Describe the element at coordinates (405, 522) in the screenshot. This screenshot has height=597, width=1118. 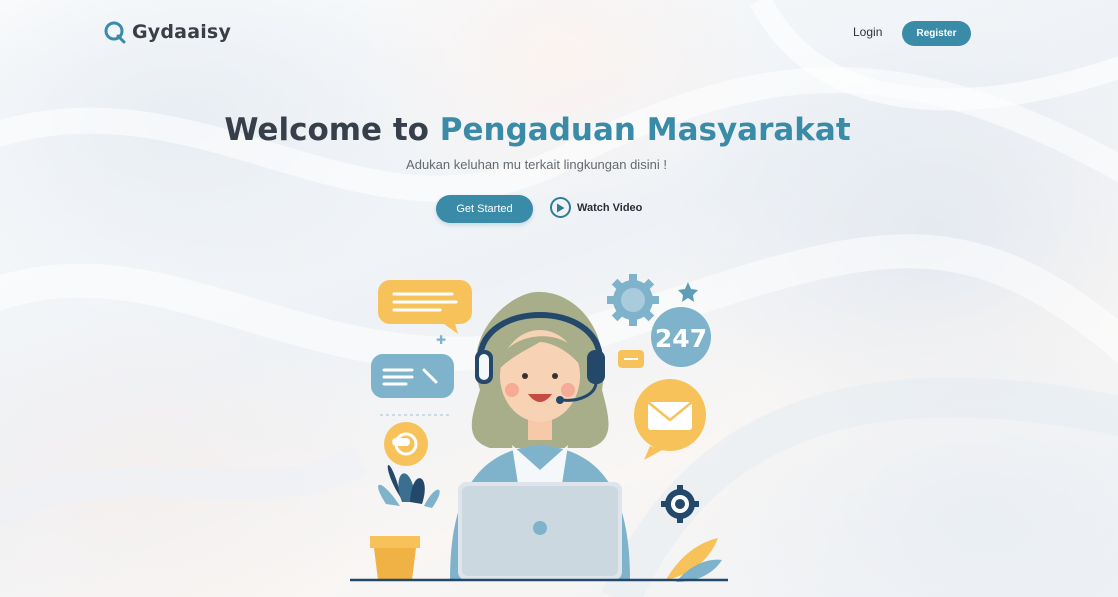
I see `plant-icon` at that location.